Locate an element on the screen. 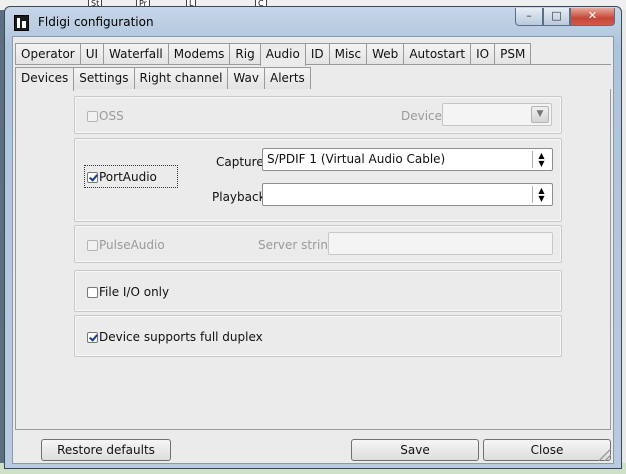 The image size is (626, 474). chevron-down-icon: ▼ is located at coordinates (540, 114).